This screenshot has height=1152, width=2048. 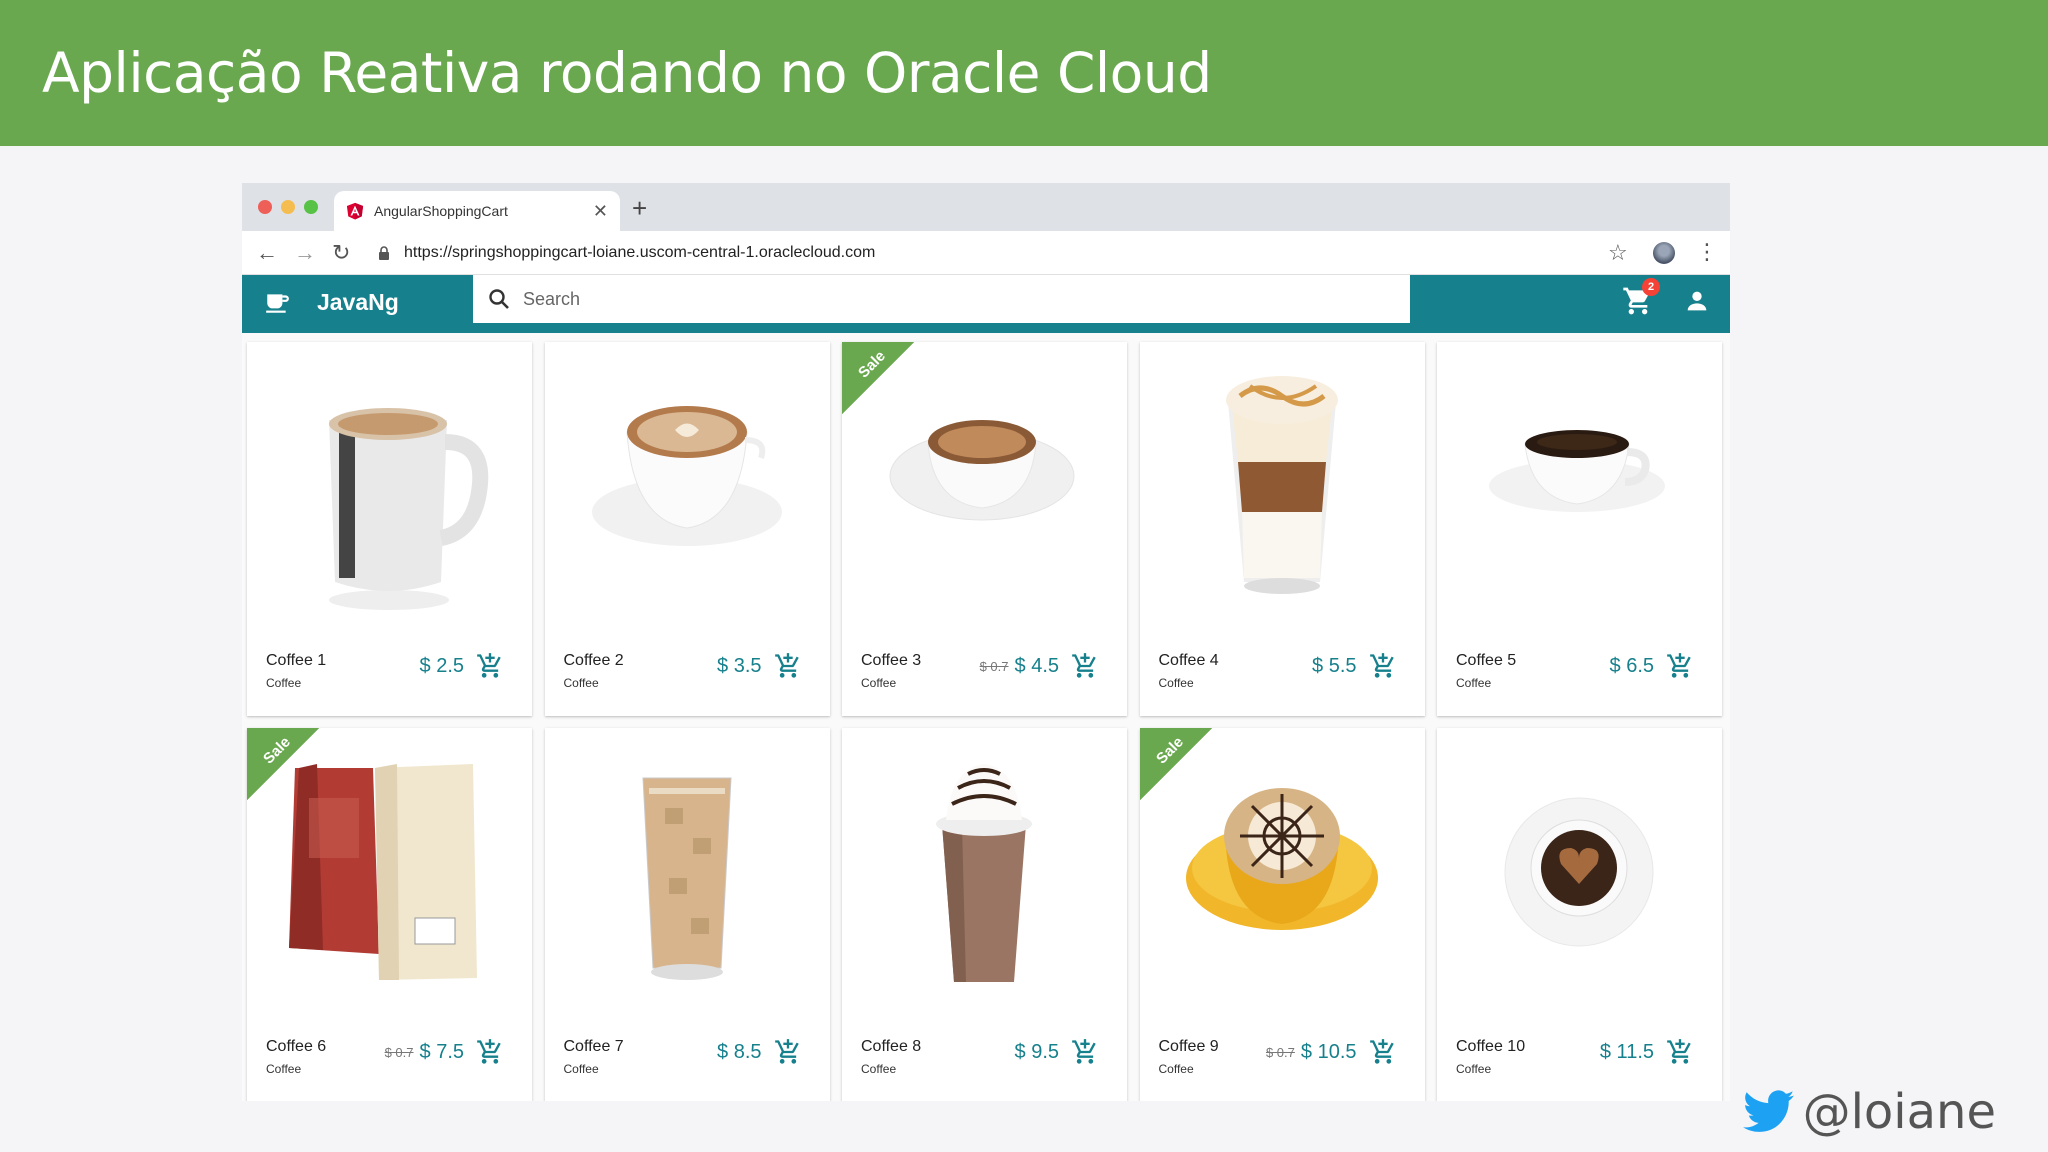 I want to click on app-name: JavaNg, so click(x=358, y=302).